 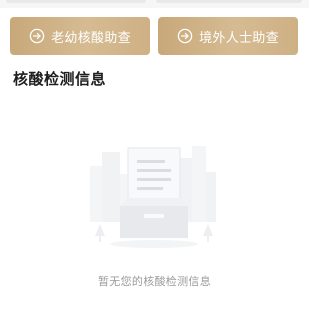 What do you see at coordinates (76, 1) in the screenshot?
I see `previous-card-edge-left` at bounding box center [76, 1].